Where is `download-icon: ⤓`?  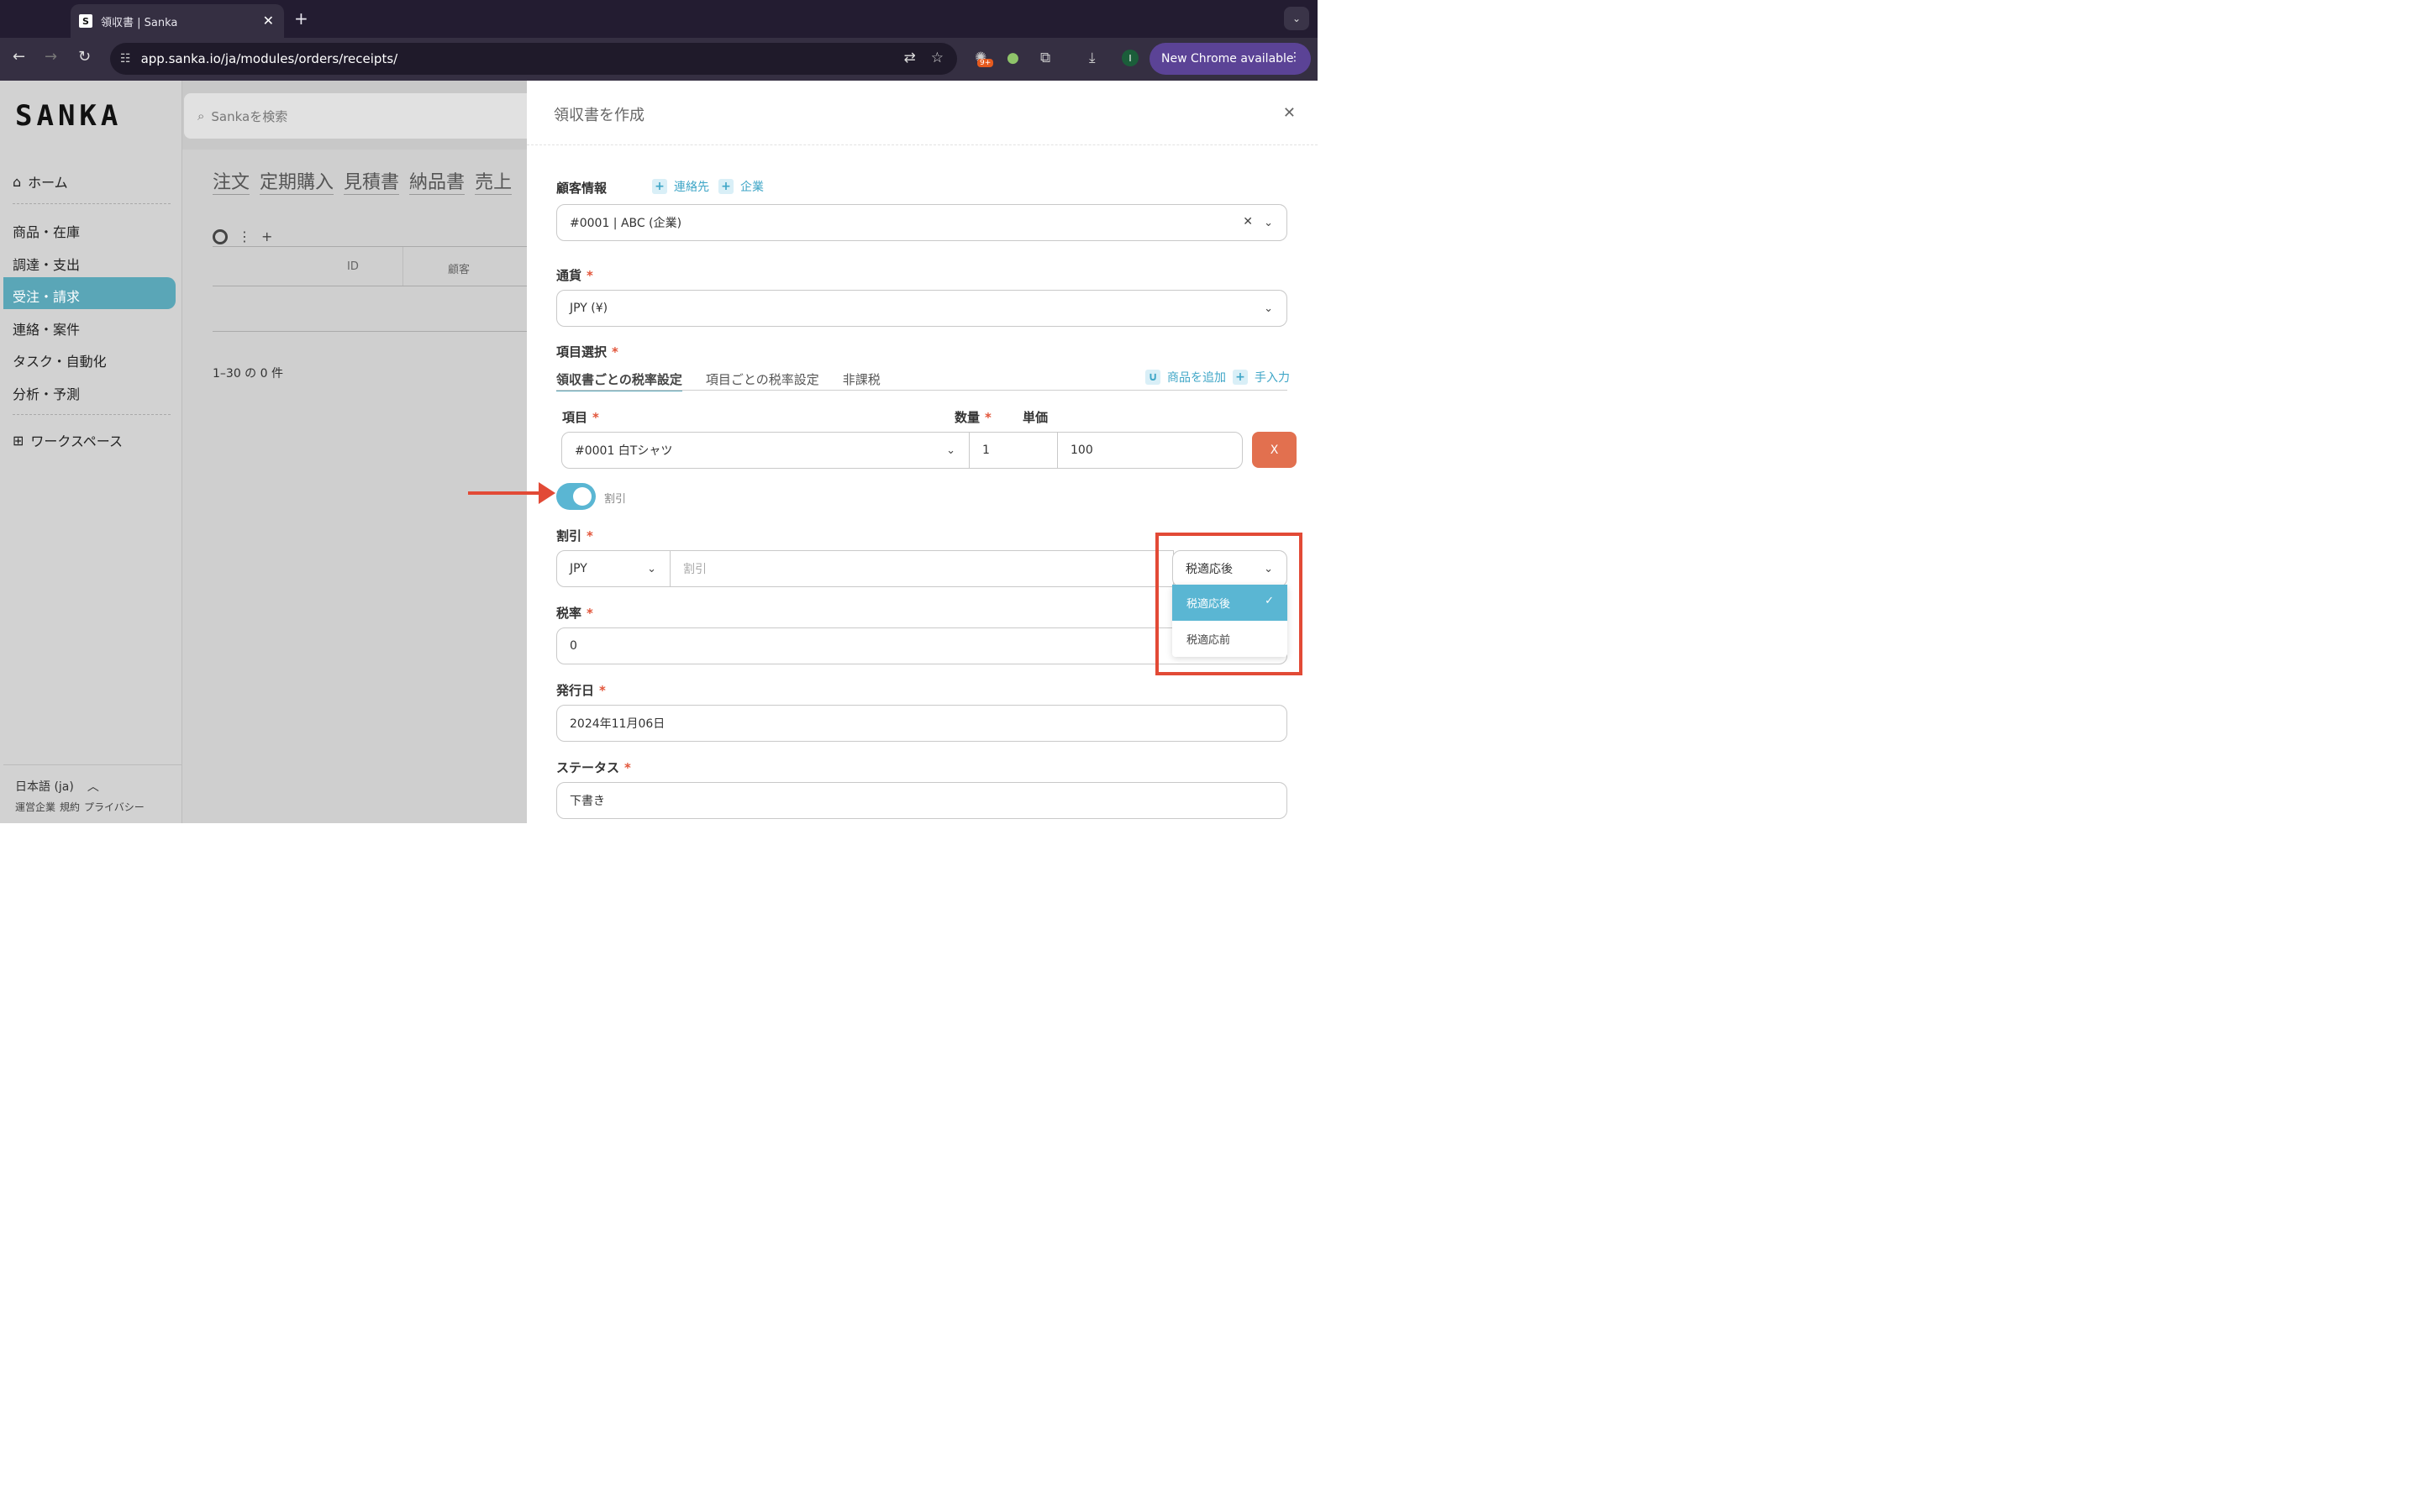
download-icon: ⤓ is located at coordinates (1092, 58).